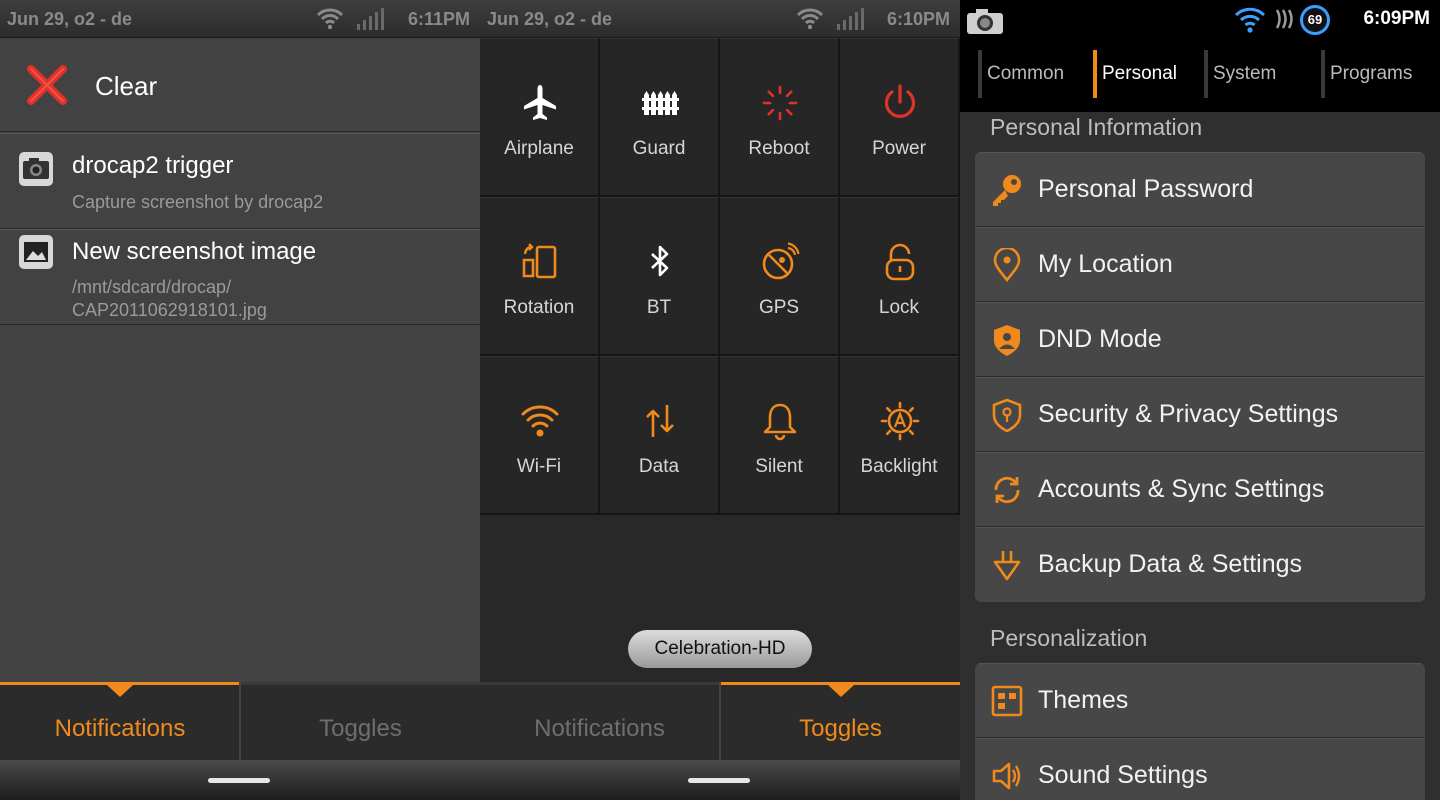 The image size is (1440, 800). Describe the element at coordinates (240, 19) in the screenshot. I see `status-bar: Jun 29, o2 - de 6:11PM` at that location.